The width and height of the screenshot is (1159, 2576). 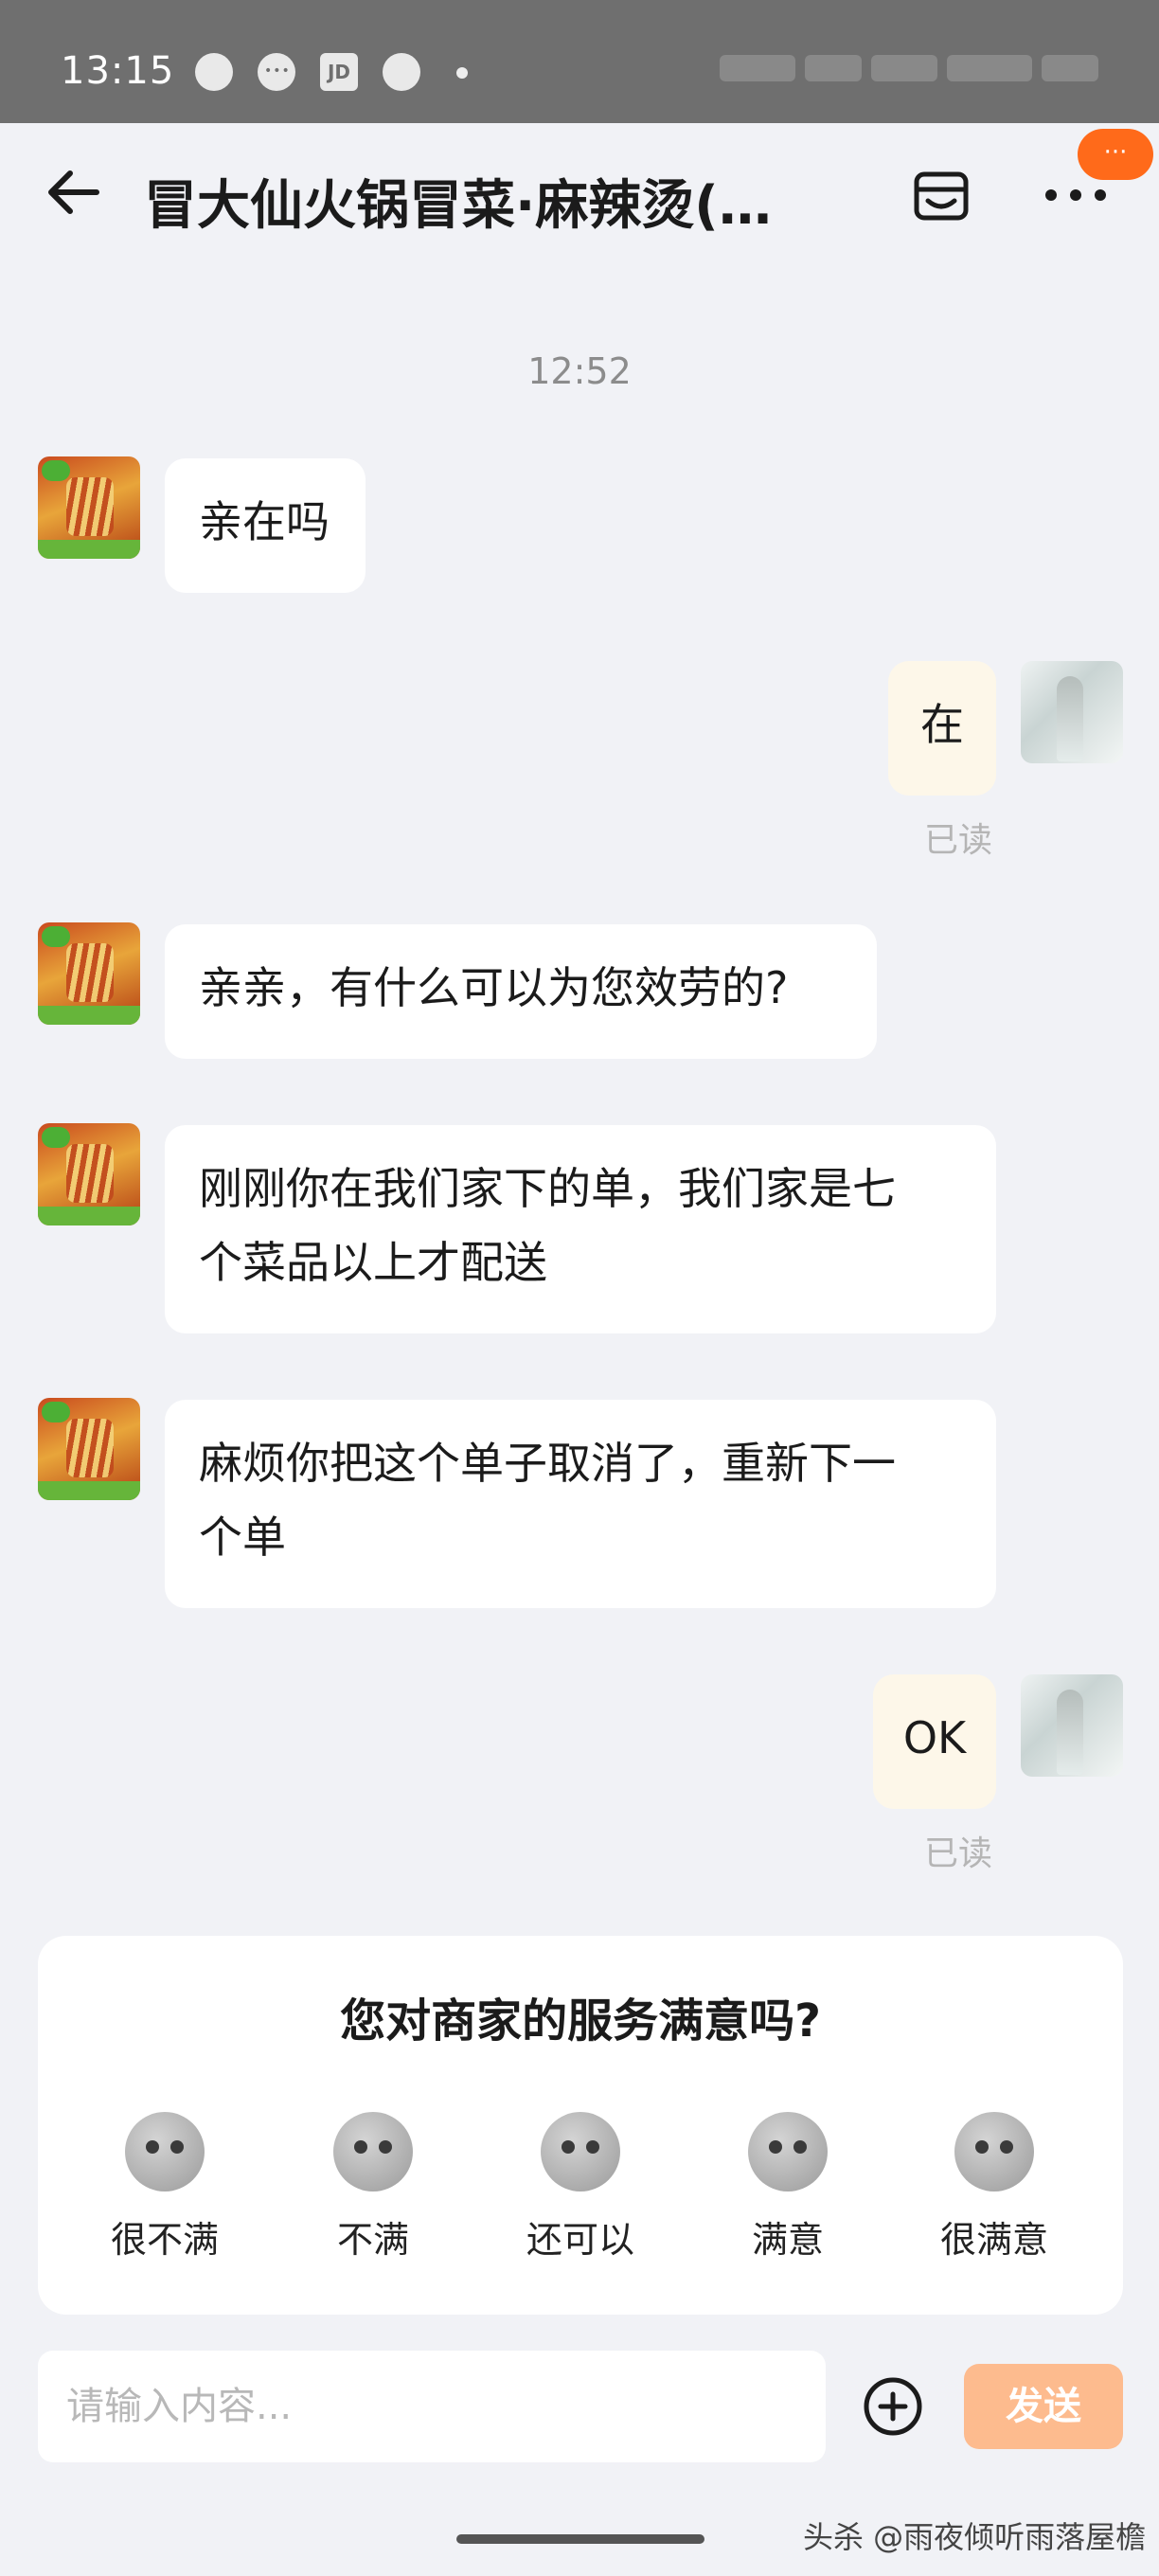 I want to click on merchant-message-bubble: 刚刚你在我们家下的单，我们家是七 个菜品以上才配送, so click(x=580, y=1229).